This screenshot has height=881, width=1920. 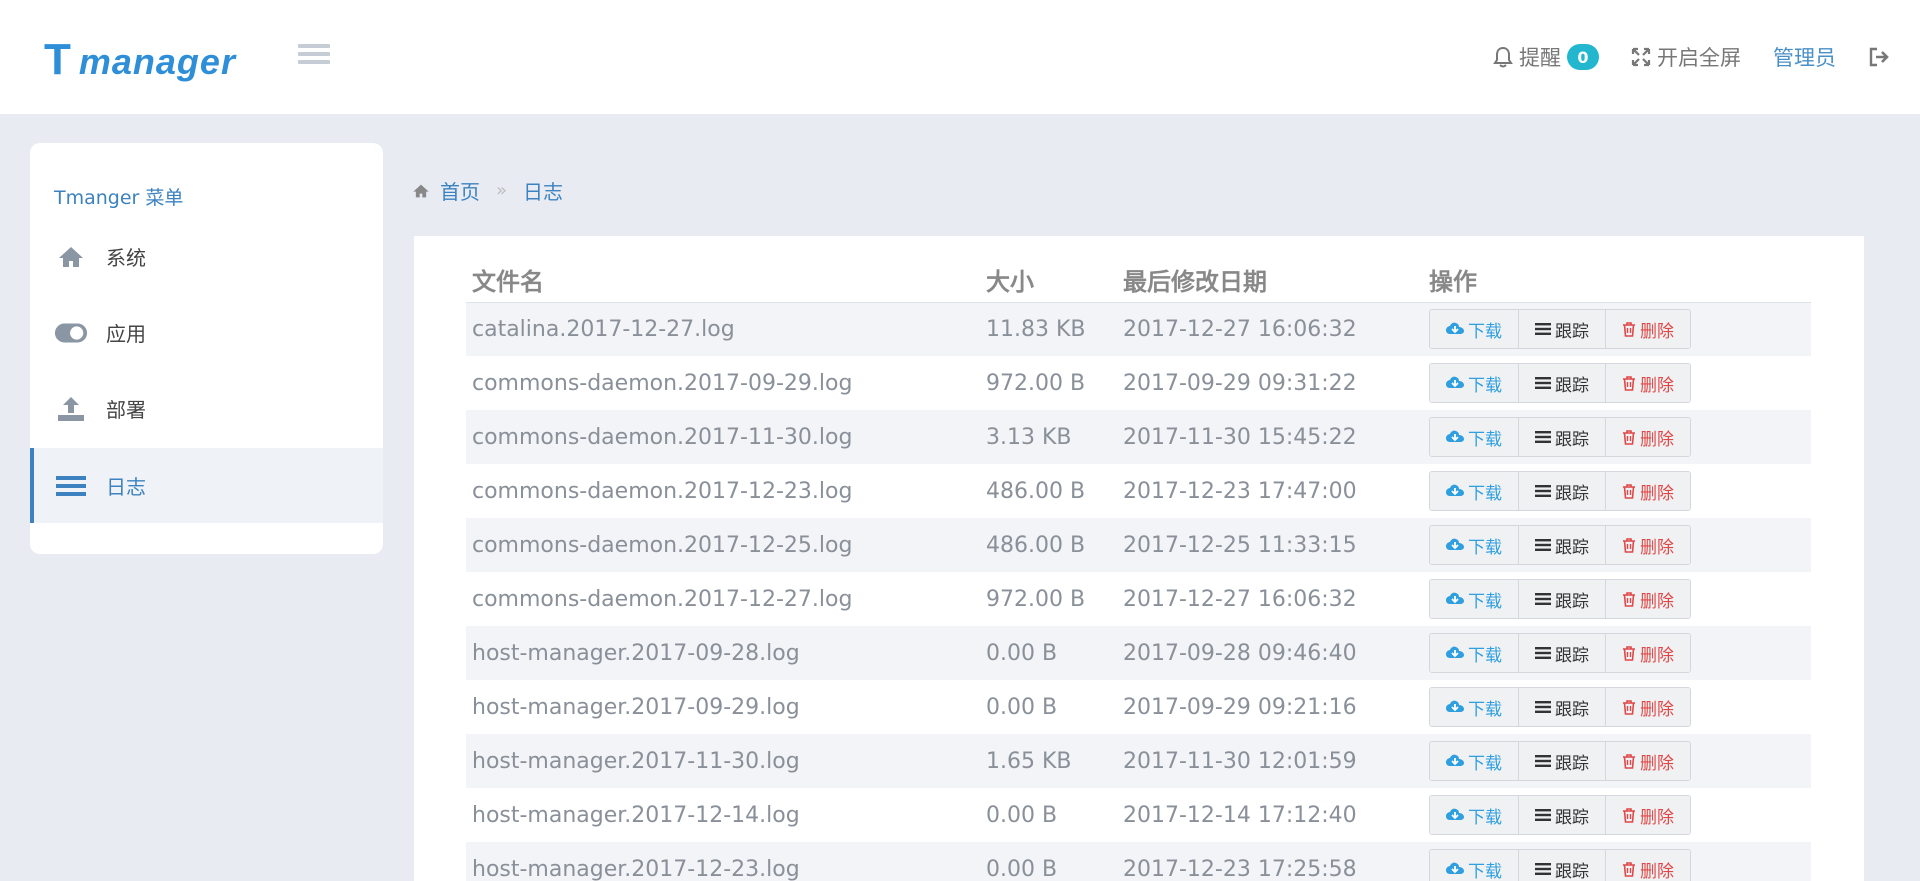 I want to click on file-size-cell: 0.00 B, so click(x=1022, y=815).